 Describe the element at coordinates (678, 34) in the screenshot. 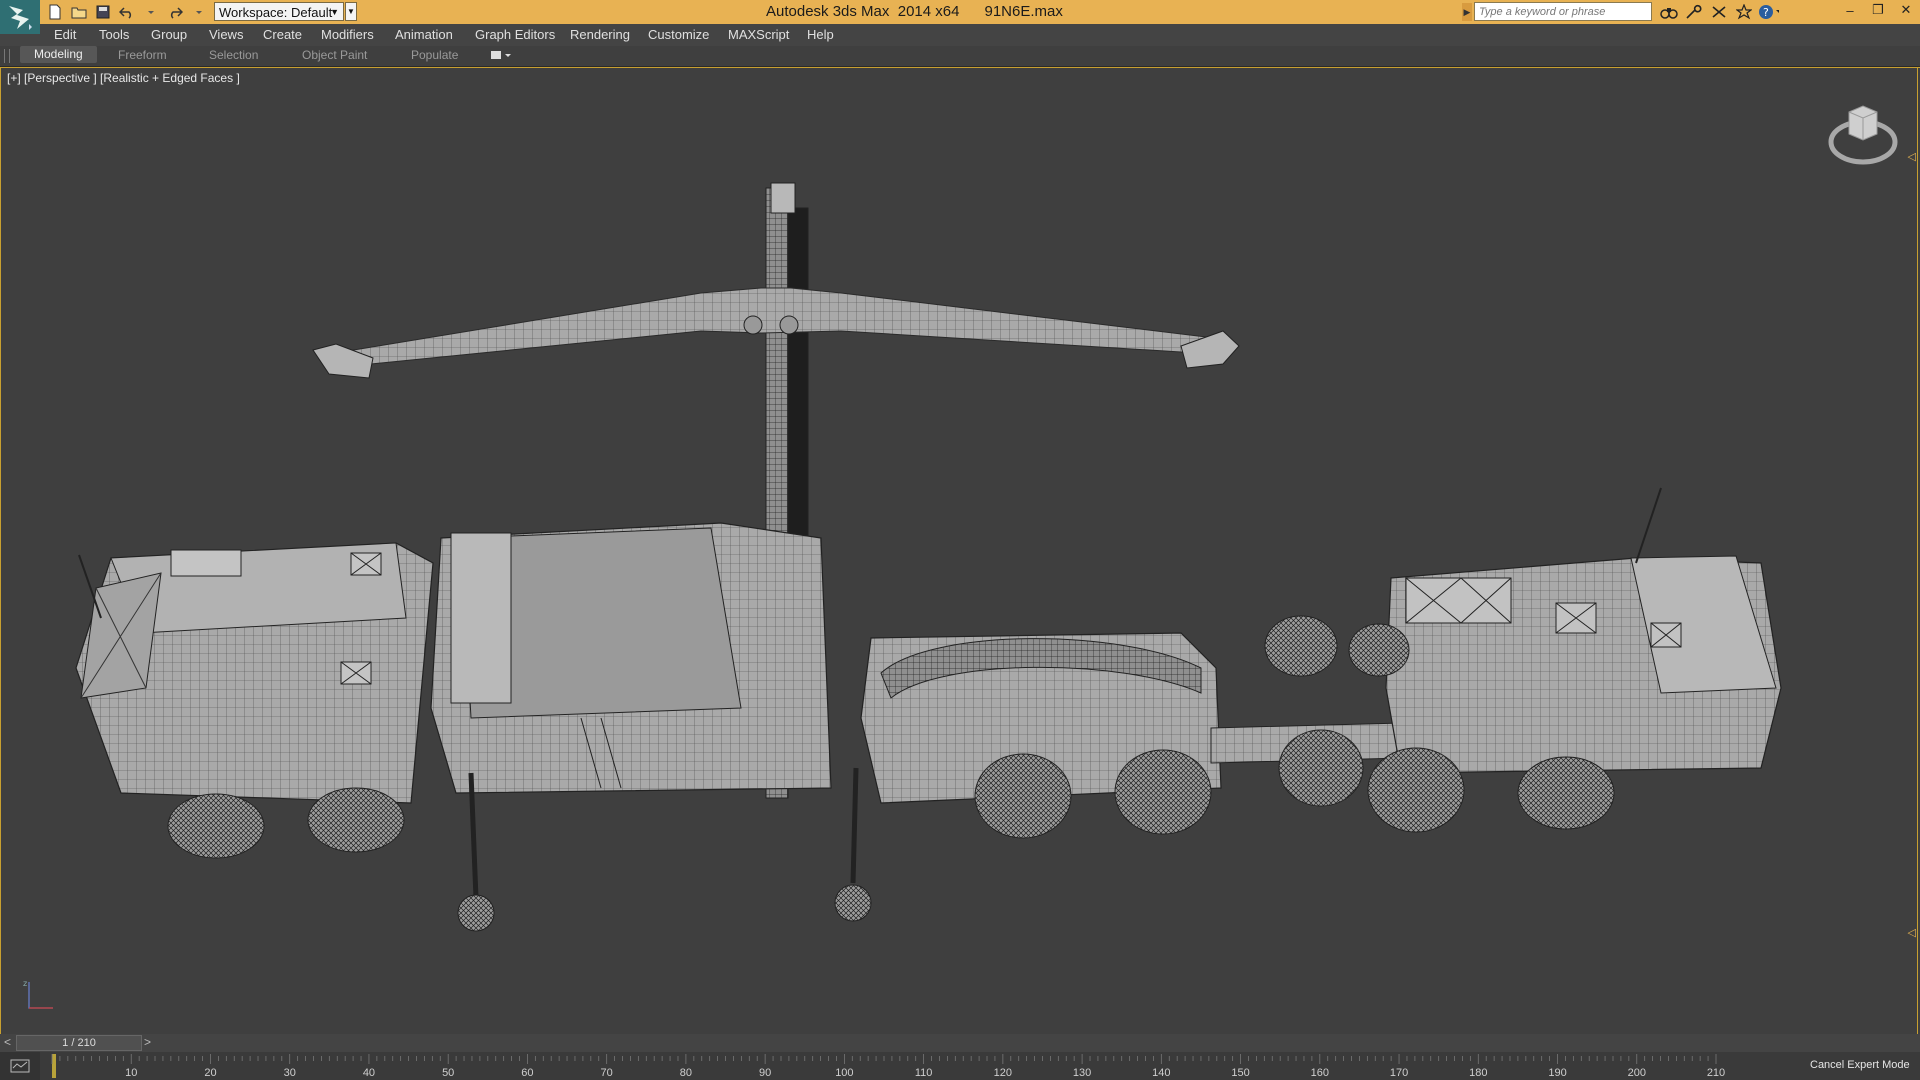

I see `menu-customize: Customize` at that location.